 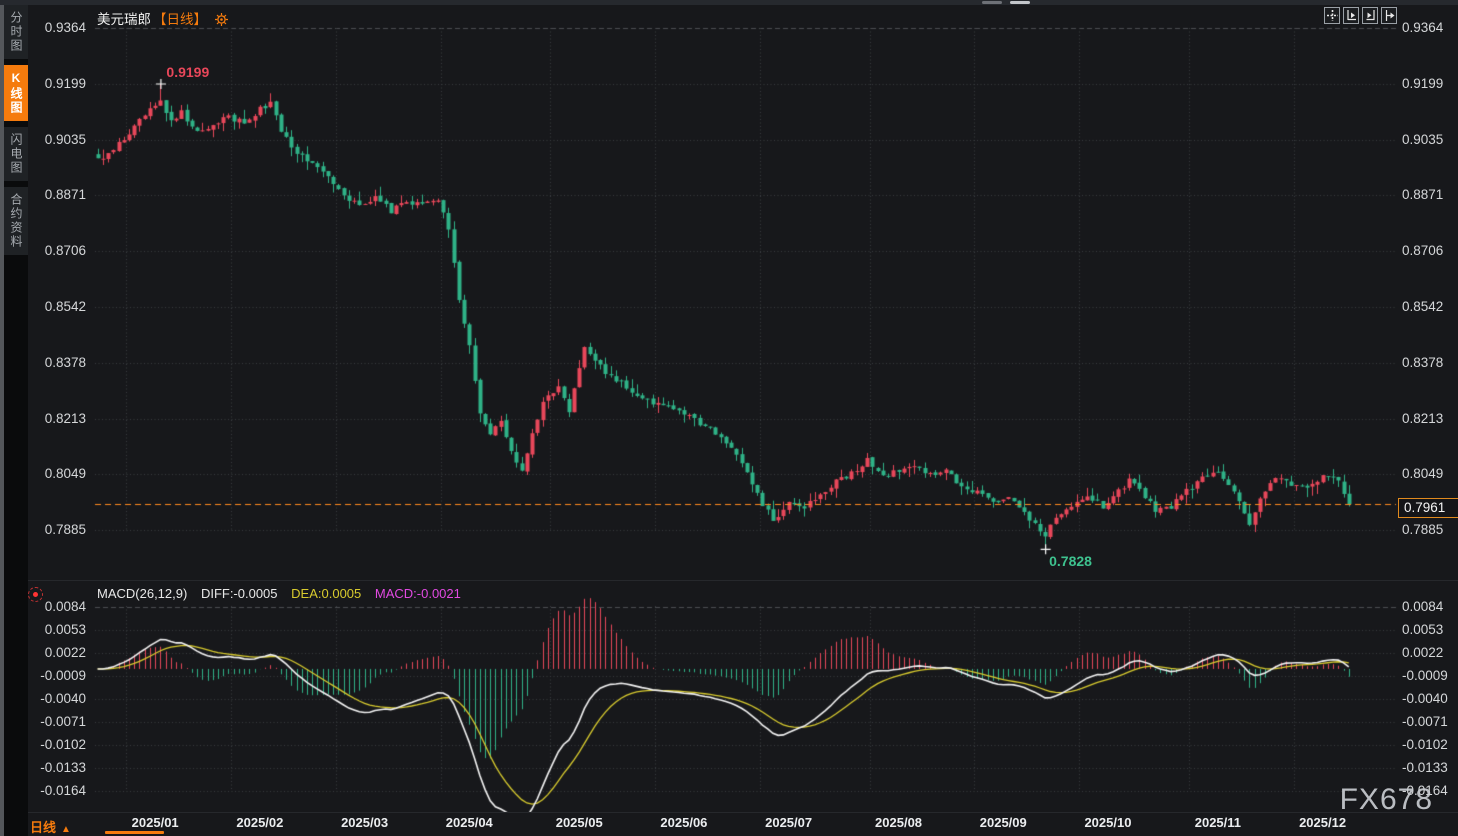 I want to click on pan-crosshair-icon, so click(x=1332, y=15).